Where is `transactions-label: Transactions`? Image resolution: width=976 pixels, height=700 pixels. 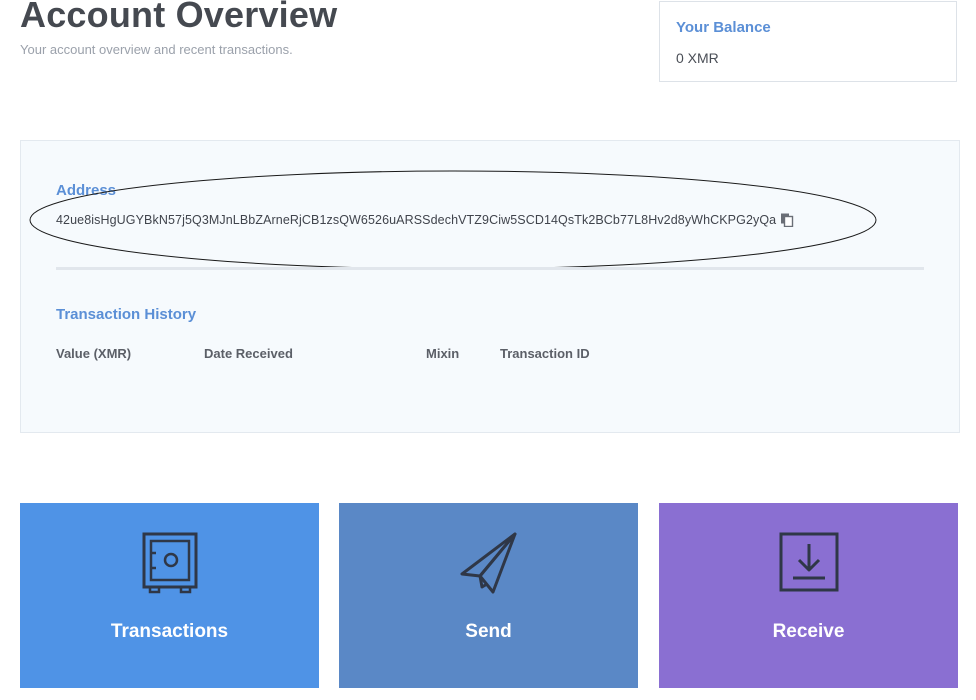
transactions-label: Transactions is located at coordinates (169, 631).